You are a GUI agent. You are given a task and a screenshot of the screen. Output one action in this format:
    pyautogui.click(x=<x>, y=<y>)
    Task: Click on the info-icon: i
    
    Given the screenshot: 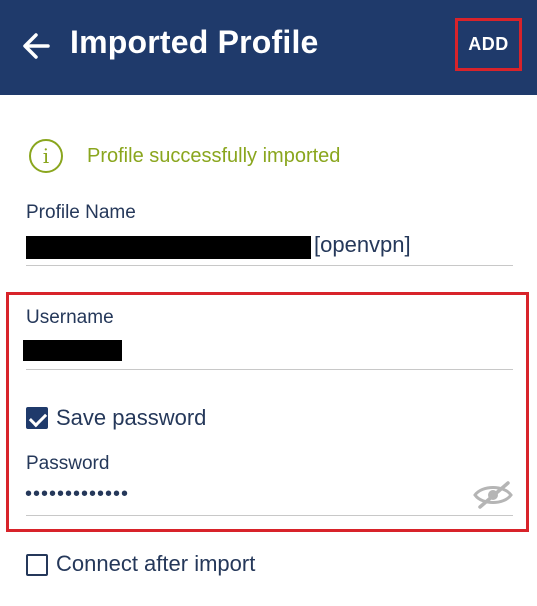 What is the action you would take?
    pyautogui.click(x=46, y=156)
    